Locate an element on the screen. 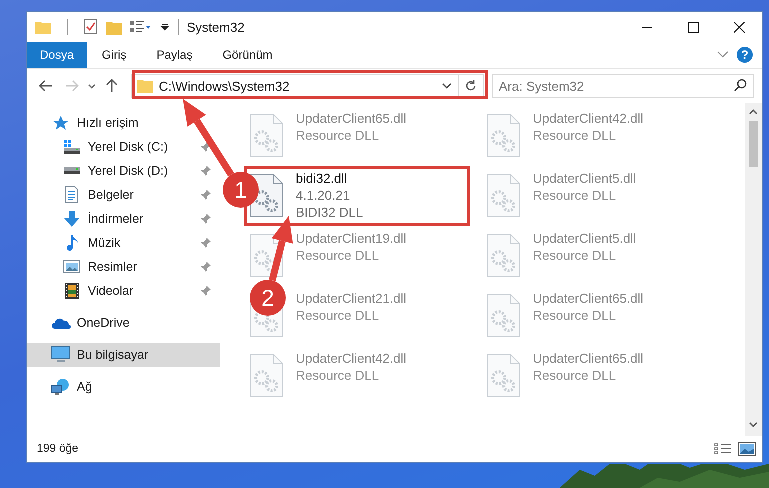 The height and width of the screenshot is (488, 769). file-name: UpdaterClient19.dll is located at coordinates (351, 238).